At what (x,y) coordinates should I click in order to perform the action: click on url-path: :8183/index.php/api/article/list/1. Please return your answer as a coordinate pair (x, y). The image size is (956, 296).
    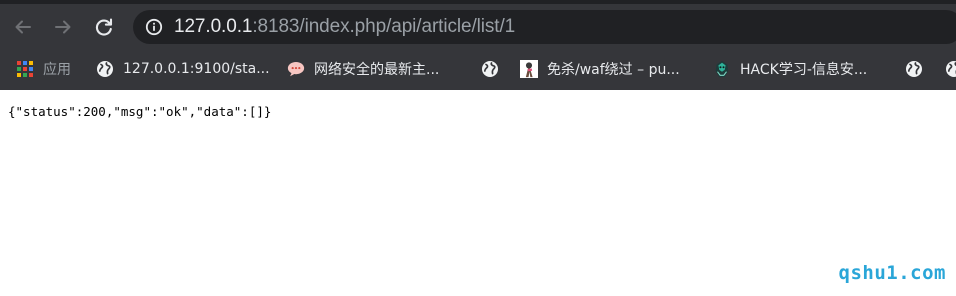
    Looking at the image, I should click on (384, 26).